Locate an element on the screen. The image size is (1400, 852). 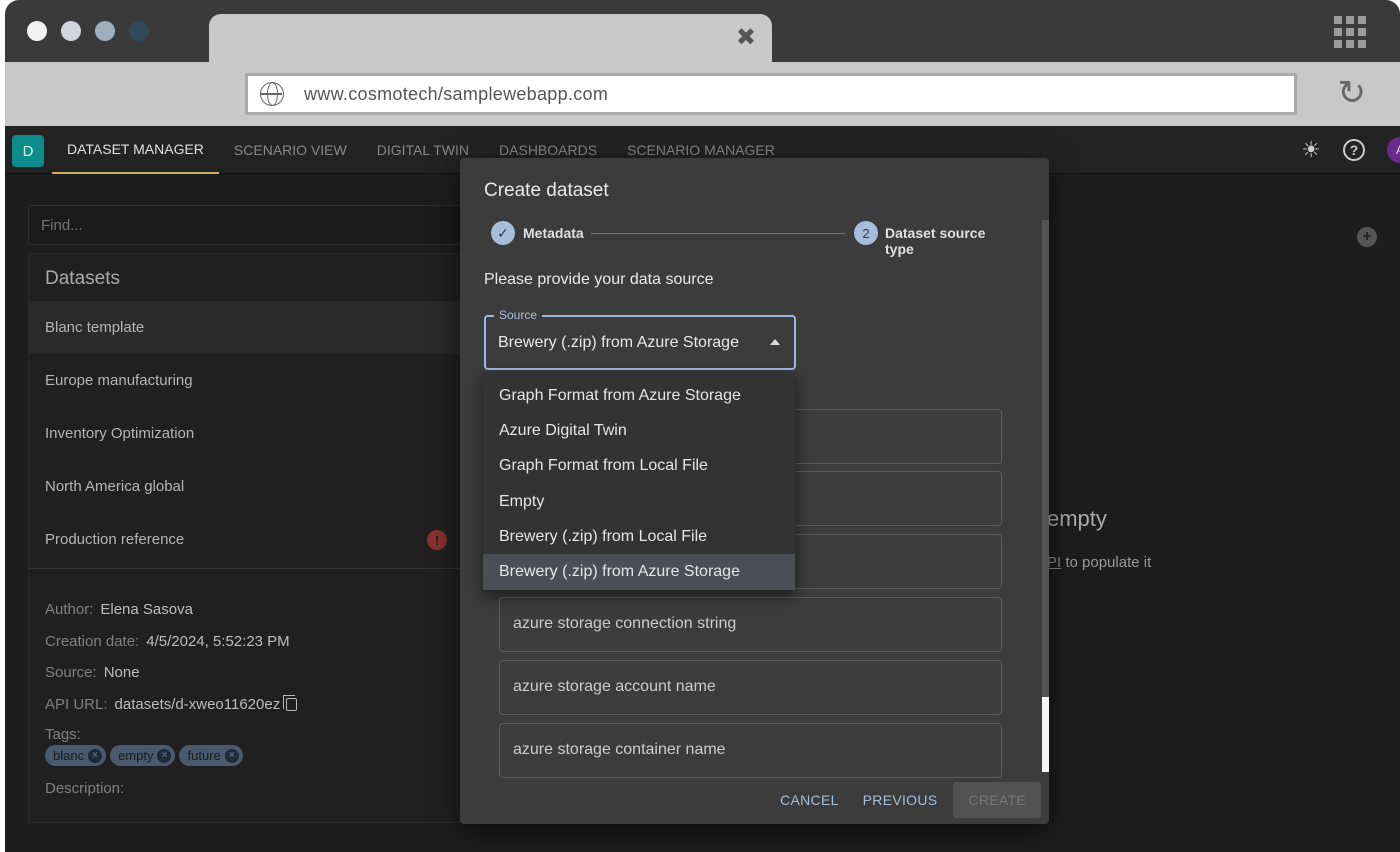
browser-toolbar: www.cosmotech/samplewebapp.com ↻ is located at coordinates (702, 94).